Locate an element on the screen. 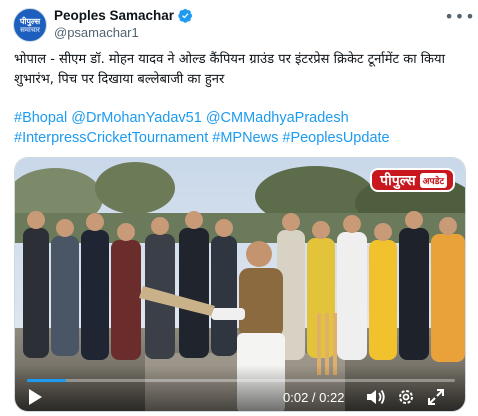  mention-link: @CMMadhyaPradesh is located at coordinates (277, 118).